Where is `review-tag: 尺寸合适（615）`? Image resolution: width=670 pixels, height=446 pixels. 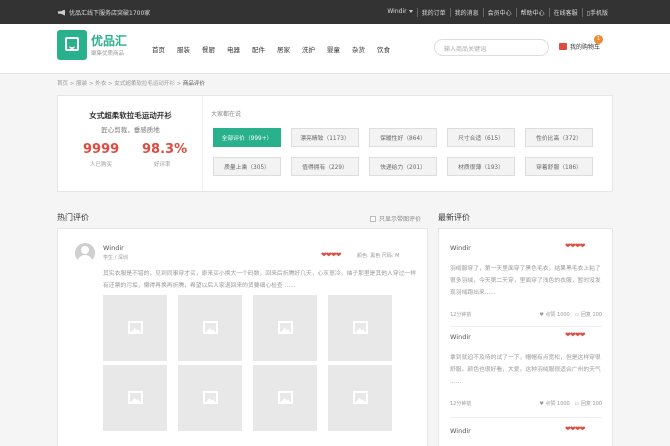
review-tag: 尺寸合适（615） is located at coordinates (481, 137).